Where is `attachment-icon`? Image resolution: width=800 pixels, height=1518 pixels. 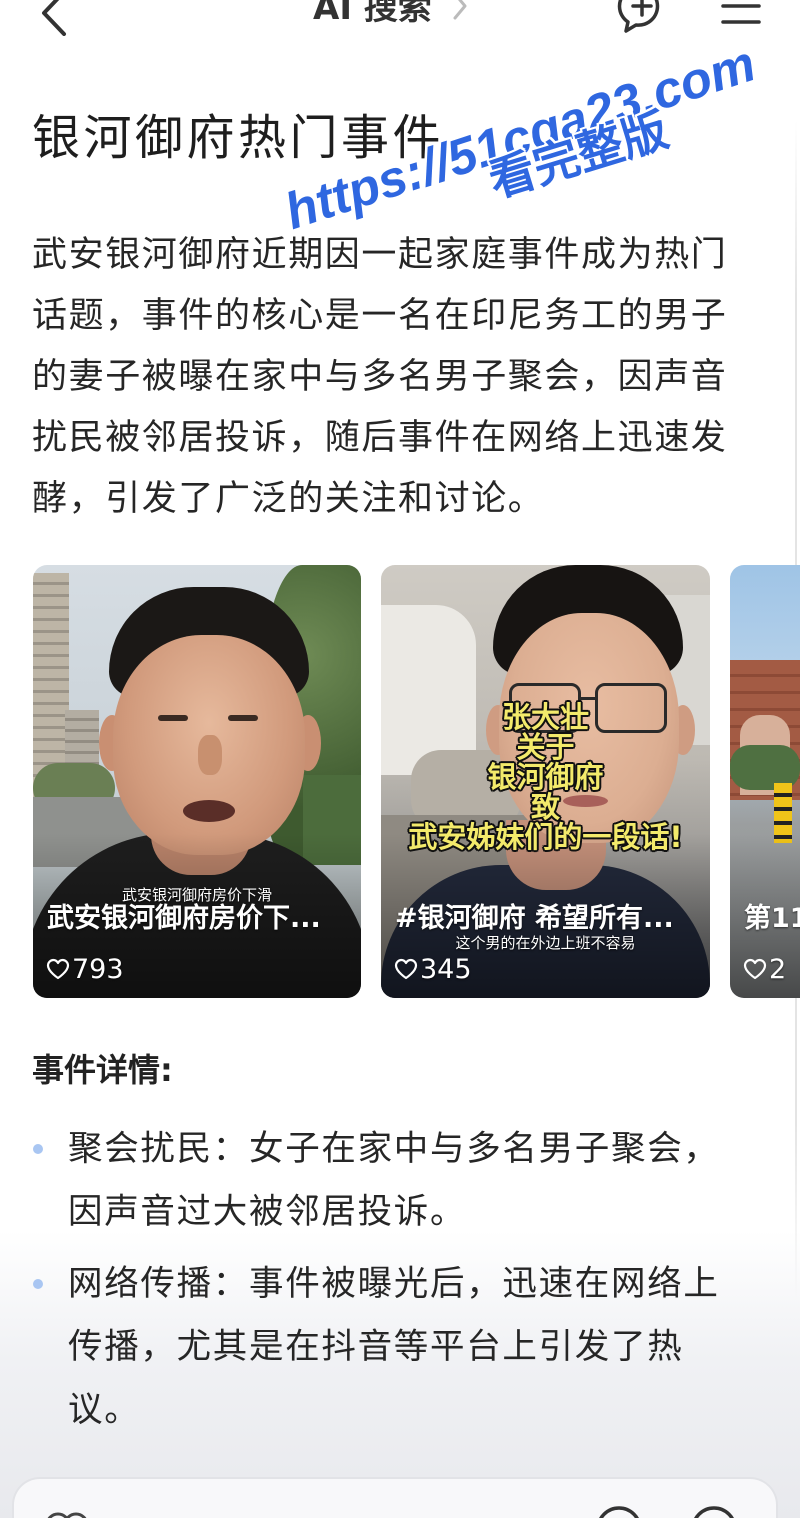 attachment-icon is located at coordinates (68, 1510).